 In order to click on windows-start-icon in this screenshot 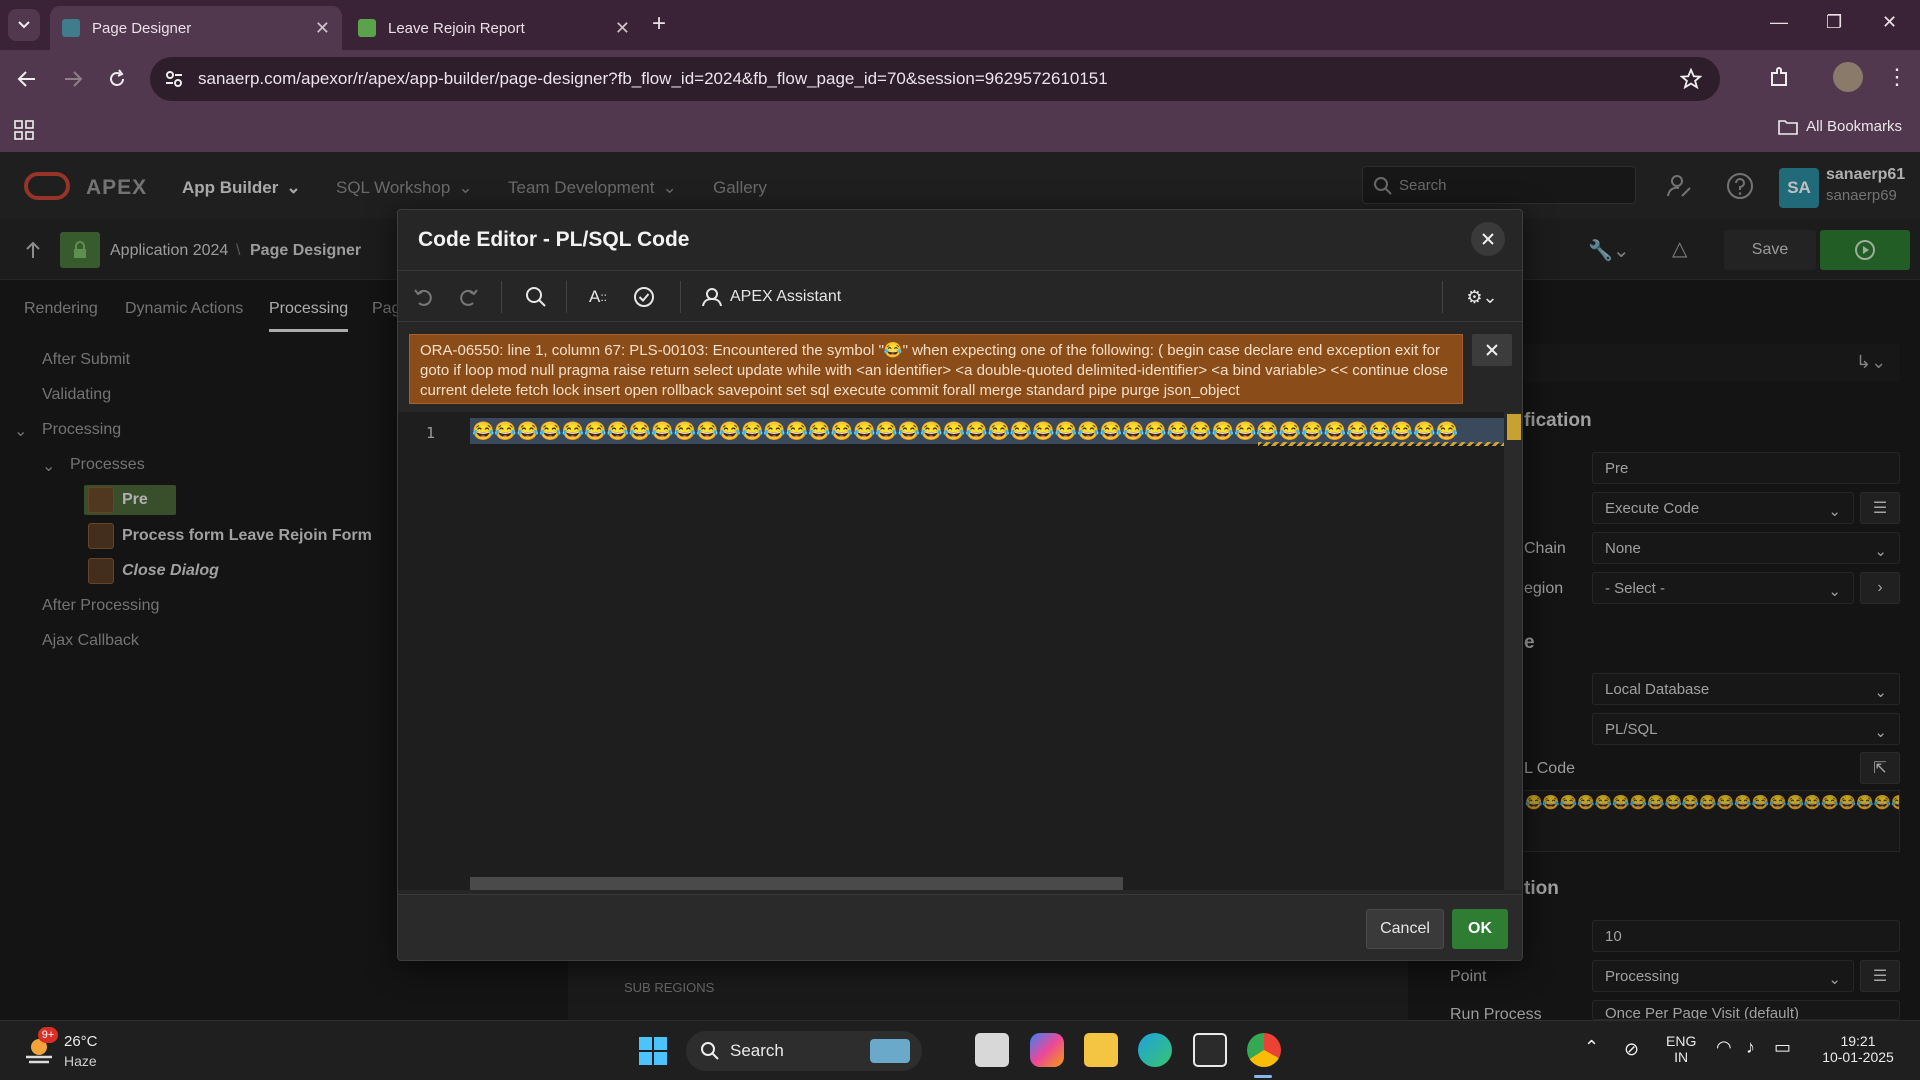, I will do `click(653, 1051)`.